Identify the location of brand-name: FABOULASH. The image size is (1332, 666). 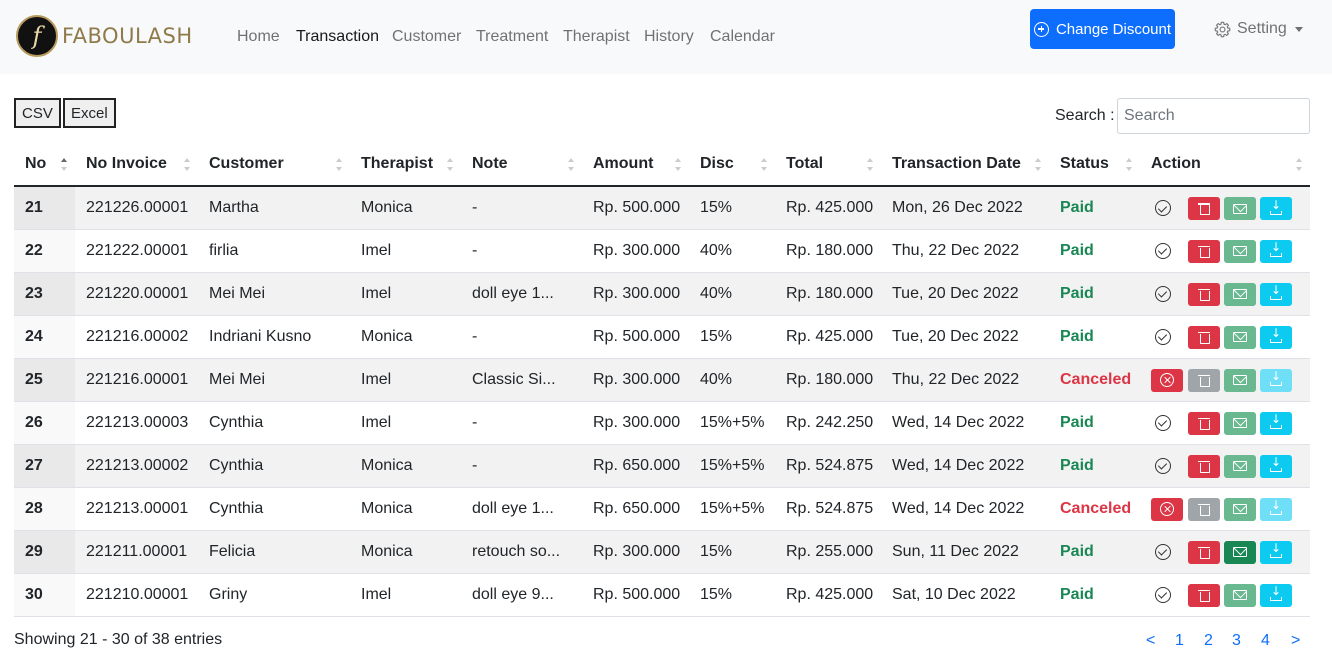
(127, 36).